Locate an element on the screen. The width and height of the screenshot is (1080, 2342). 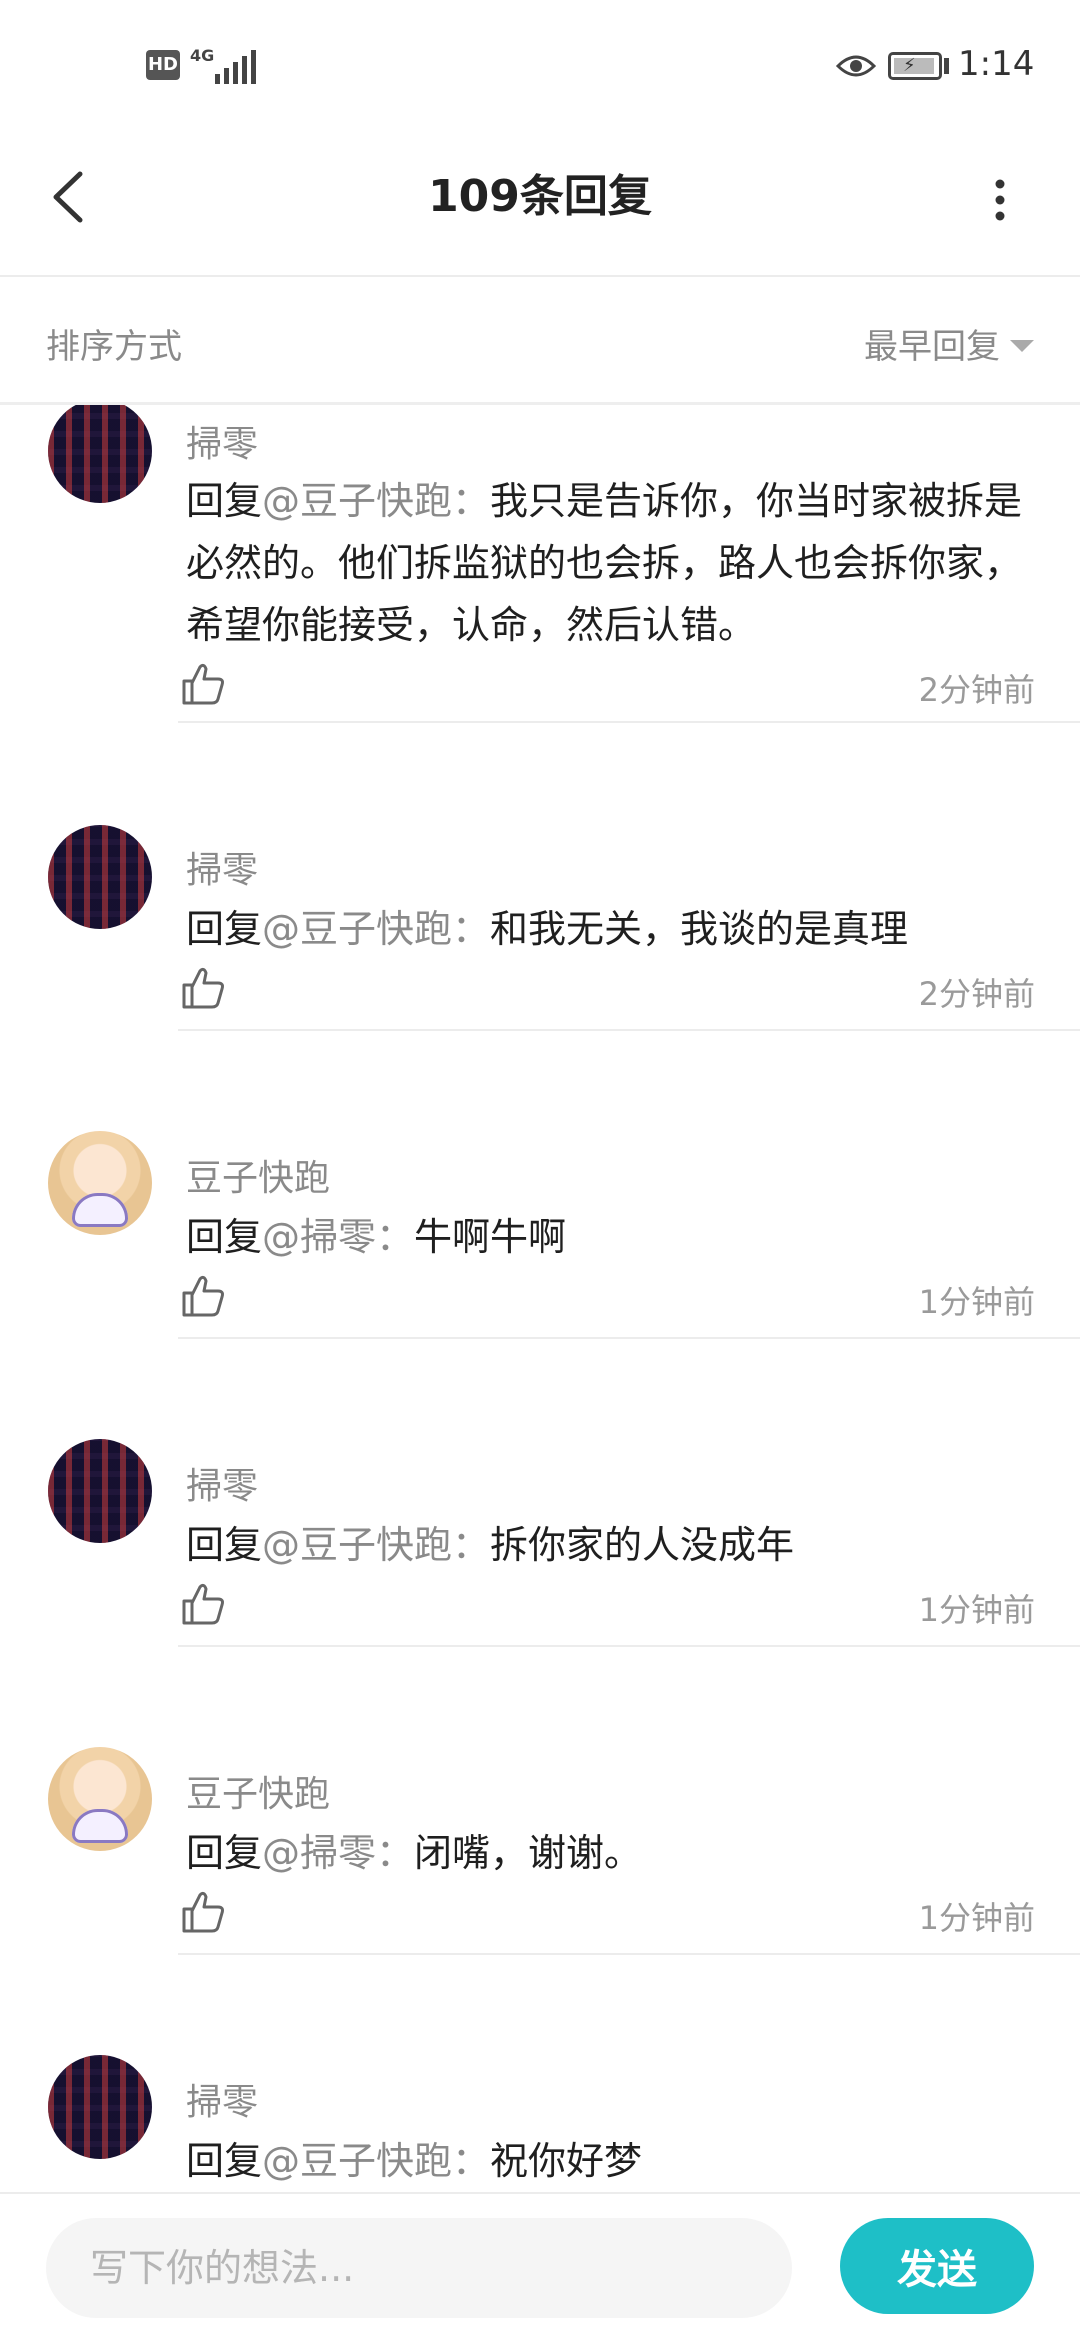
comment-input is located at coordinates (419, 2268).